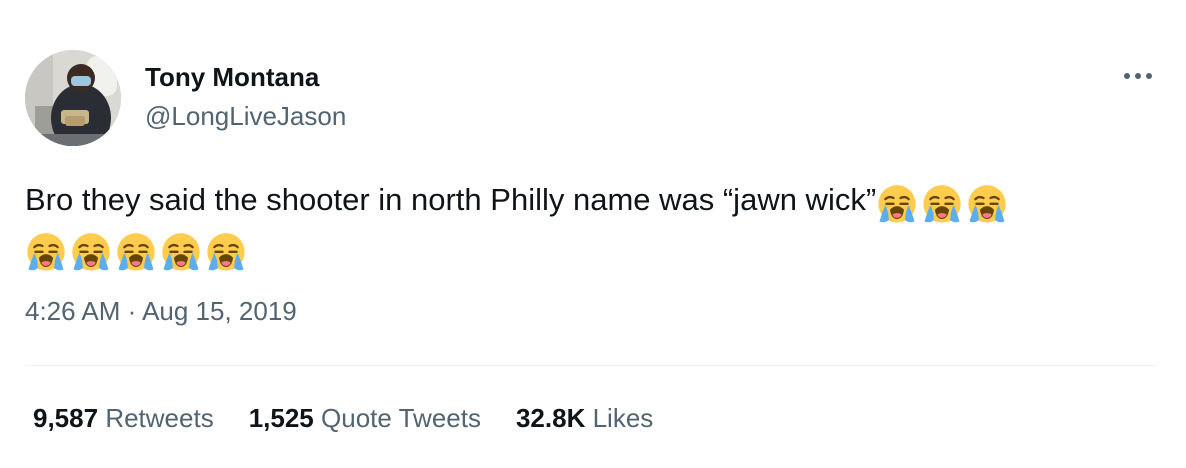 The height and width of the screenshot is (468, 1186). I want to click on tweet-timestamp: 4:26 AM · Aug 15, 2019, so click(161, 311).